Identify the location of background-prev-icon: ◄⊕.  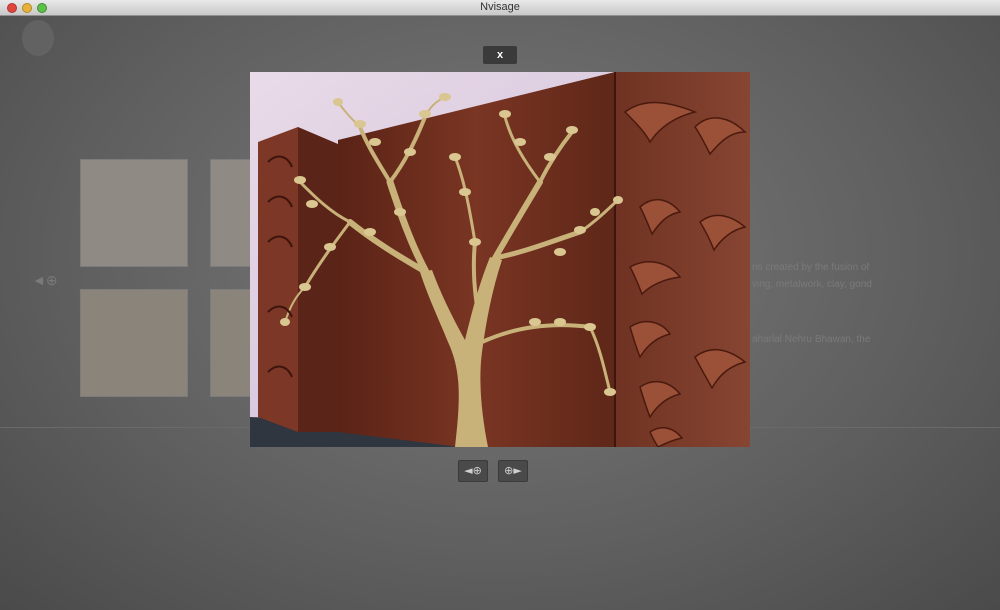
(45, 280).